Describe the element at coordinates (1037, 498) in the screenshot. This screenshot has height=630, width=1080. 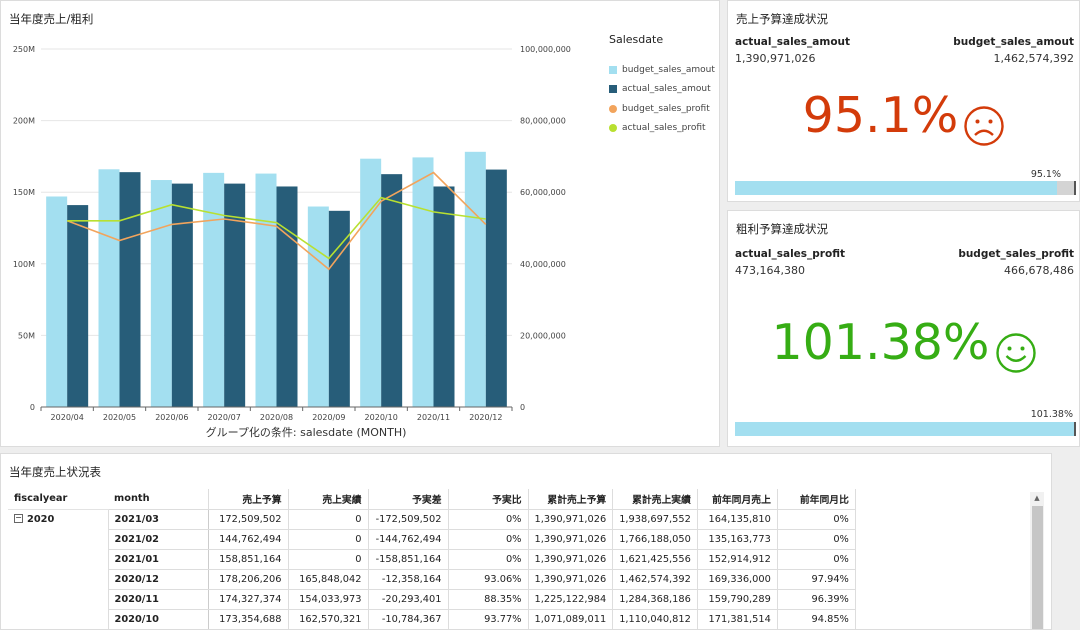
I see `scroll-up-arrow-icon: ▲` at that location.